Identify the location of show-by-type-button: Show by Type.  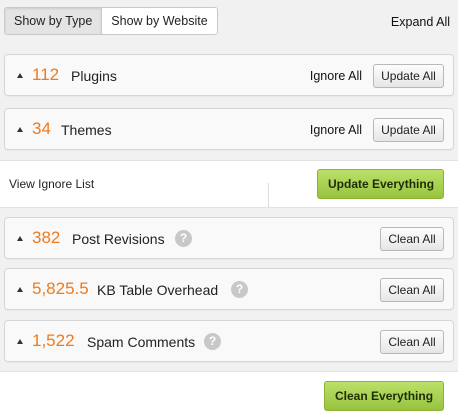
(54, 21).